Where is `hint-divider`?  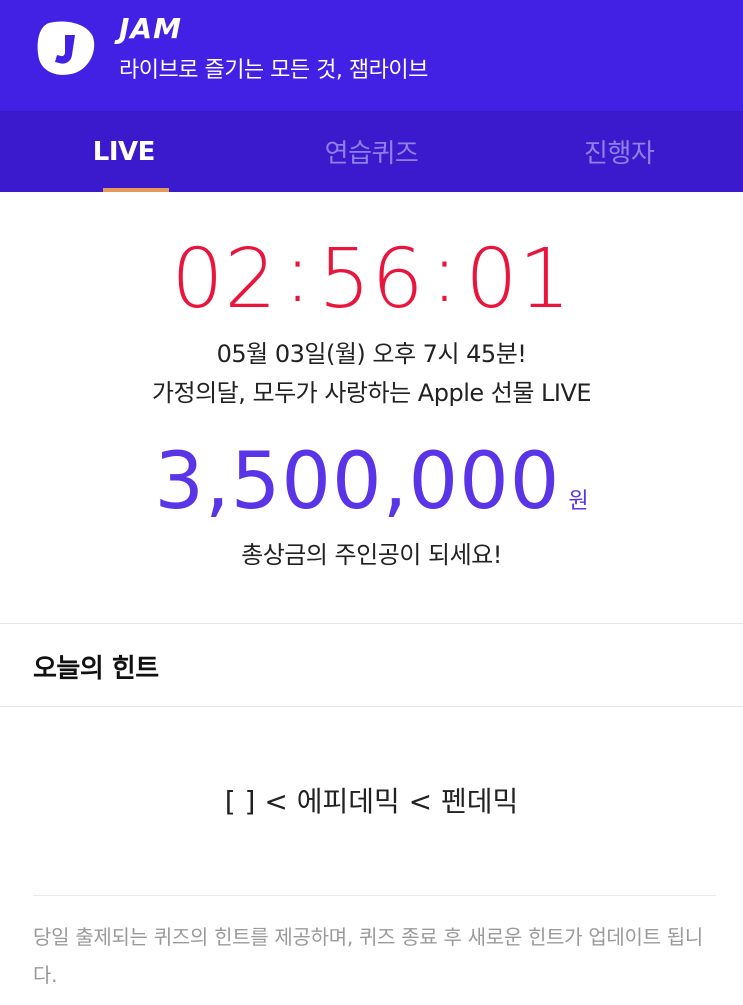
hint-divider is located at coordinates (374, 895).